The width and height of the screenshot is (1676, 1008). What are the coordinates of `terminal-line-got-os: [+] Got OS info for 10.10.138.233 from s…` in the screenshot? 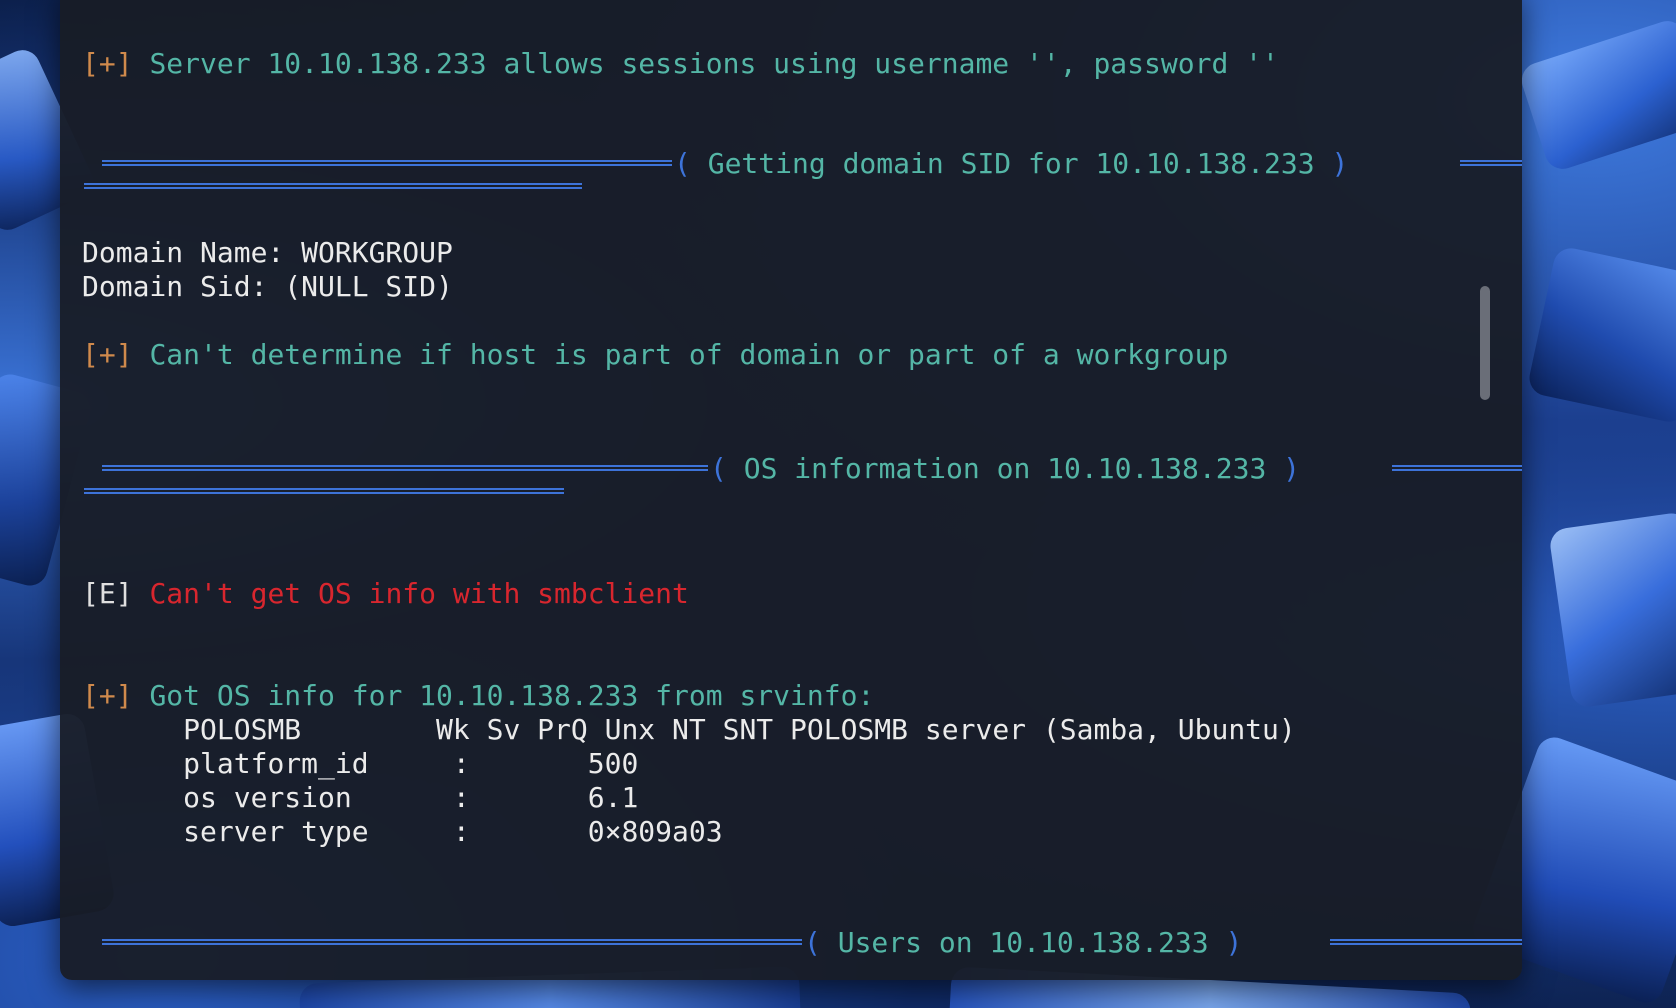 It's located at (478, 696).